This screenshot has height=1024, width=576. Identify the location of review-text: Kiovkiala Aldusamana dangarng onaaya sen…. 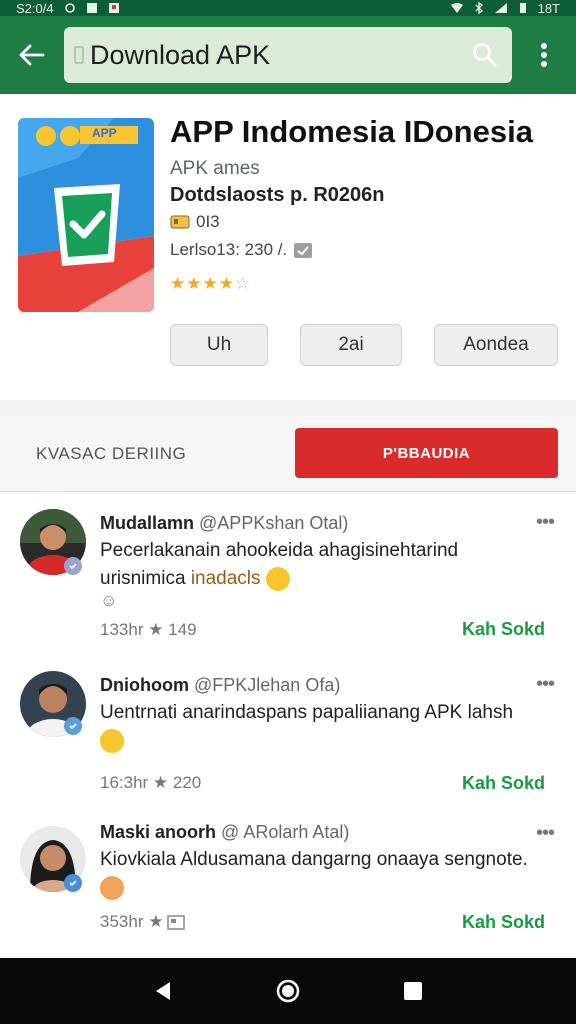
(320, 874).